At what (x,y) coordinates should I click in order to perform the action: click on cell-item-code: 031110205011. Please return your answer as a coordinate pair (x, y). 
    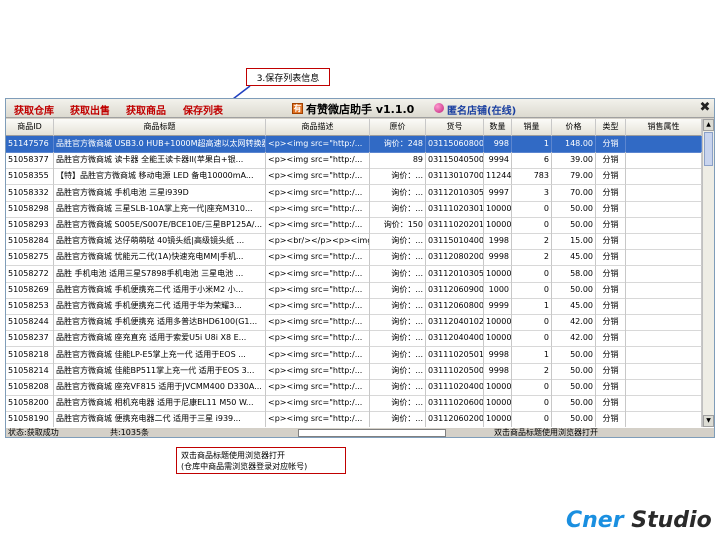
    Looking at the image, I should click on (455, 355).